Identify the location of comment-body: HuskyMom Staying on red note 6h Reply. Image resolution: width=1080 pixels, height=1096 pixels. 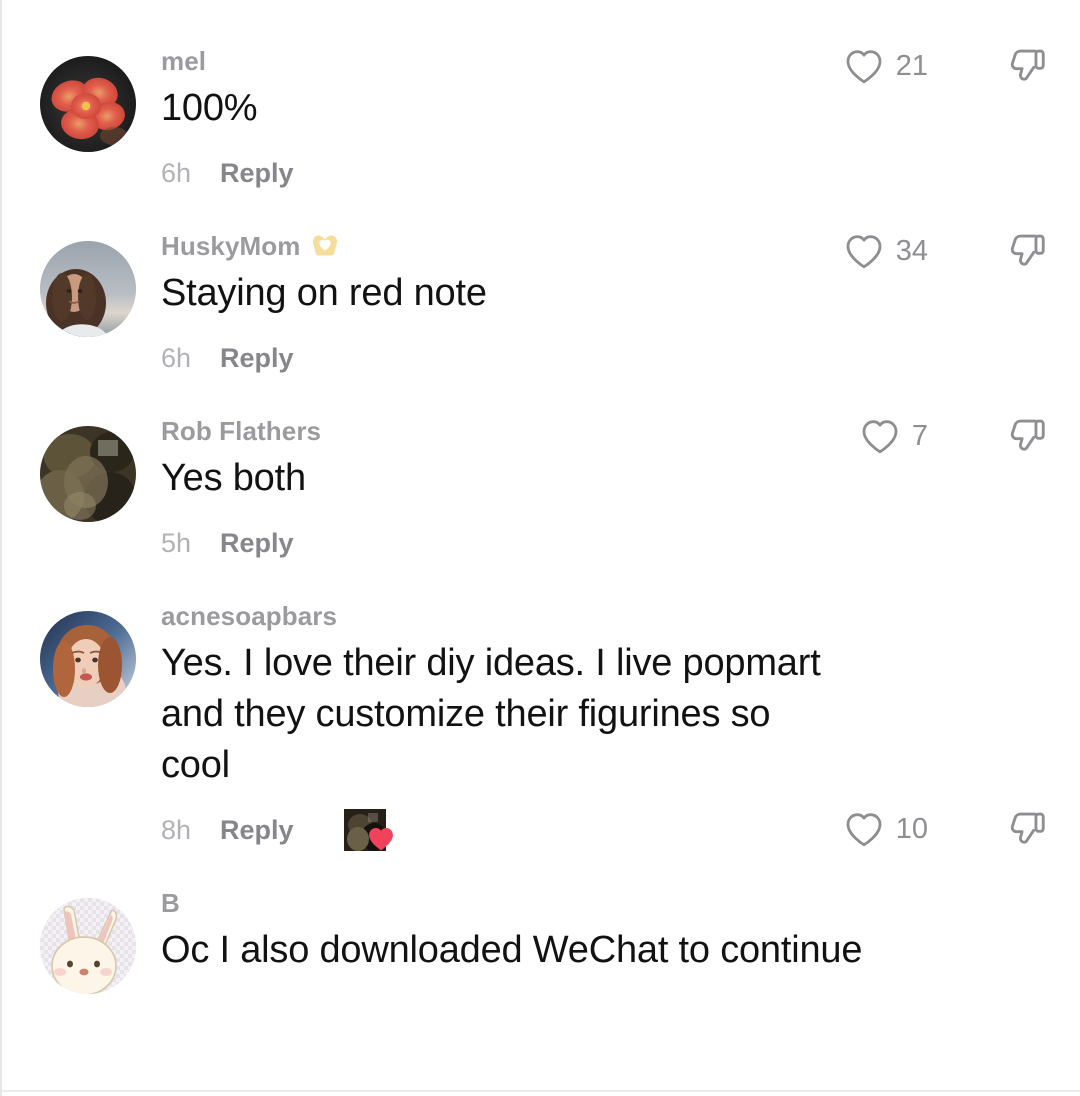
(493, 304).